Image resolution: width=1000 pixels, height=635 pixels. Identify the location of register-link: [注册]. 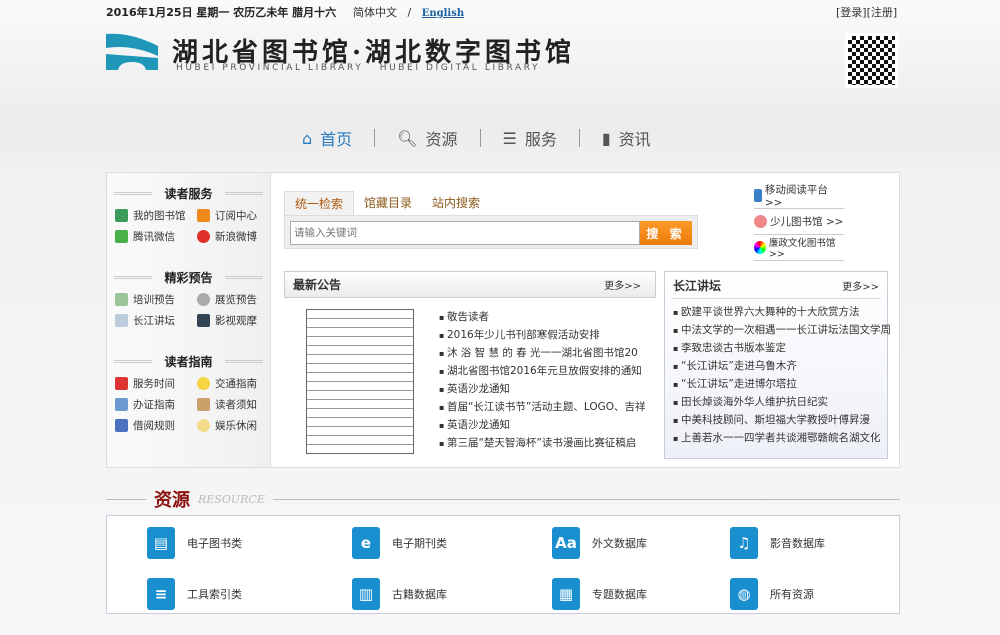
(882, 12).